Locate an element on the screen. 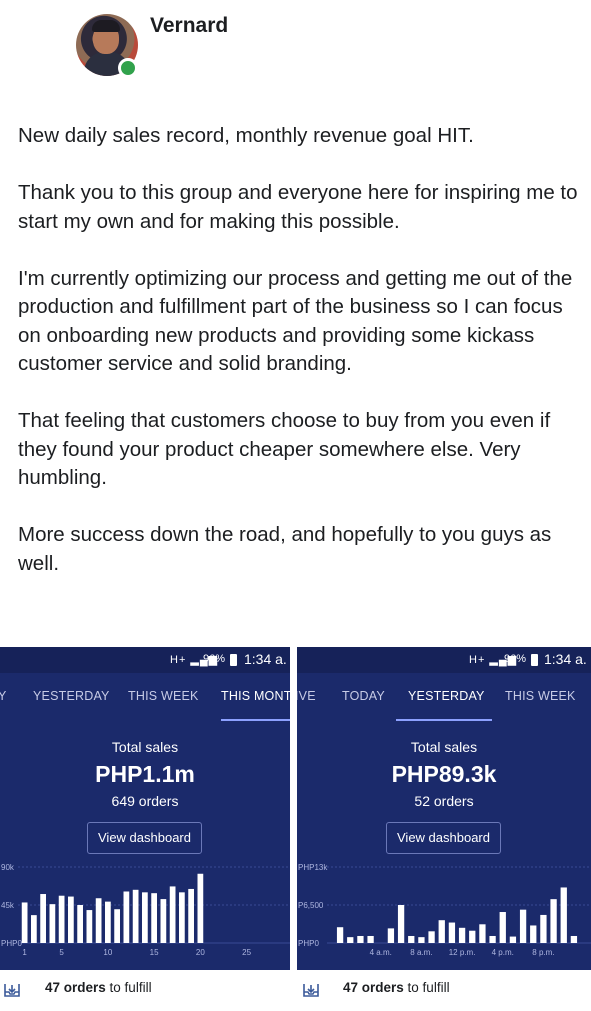 The image size is (591, 1011). x-tick-label: 20 is located at coordinates (200, 952).